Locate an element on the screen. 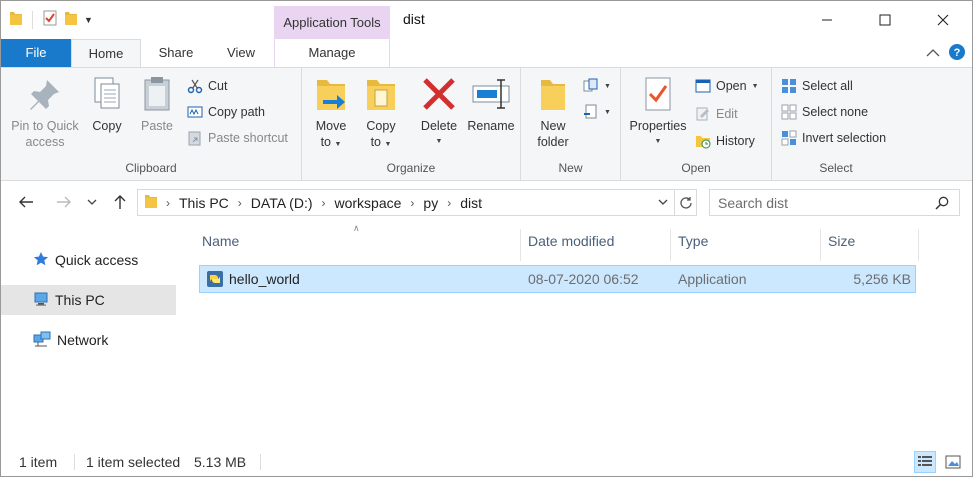 The height and width of the screenshot is (477, 973). paste-icon is located at coordinates (157, 94).